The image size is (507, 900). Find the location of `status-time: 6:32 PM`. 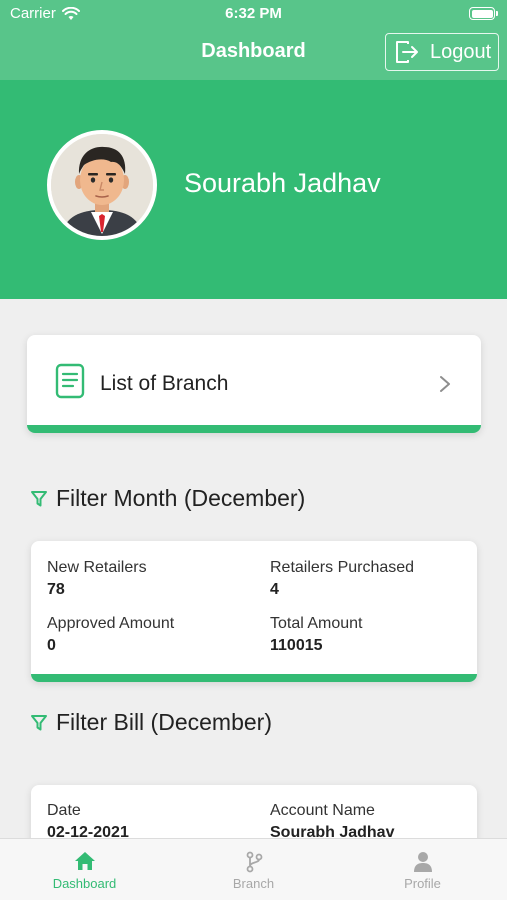

status-time: 6:32 PM is located at coordinates (253, 13).